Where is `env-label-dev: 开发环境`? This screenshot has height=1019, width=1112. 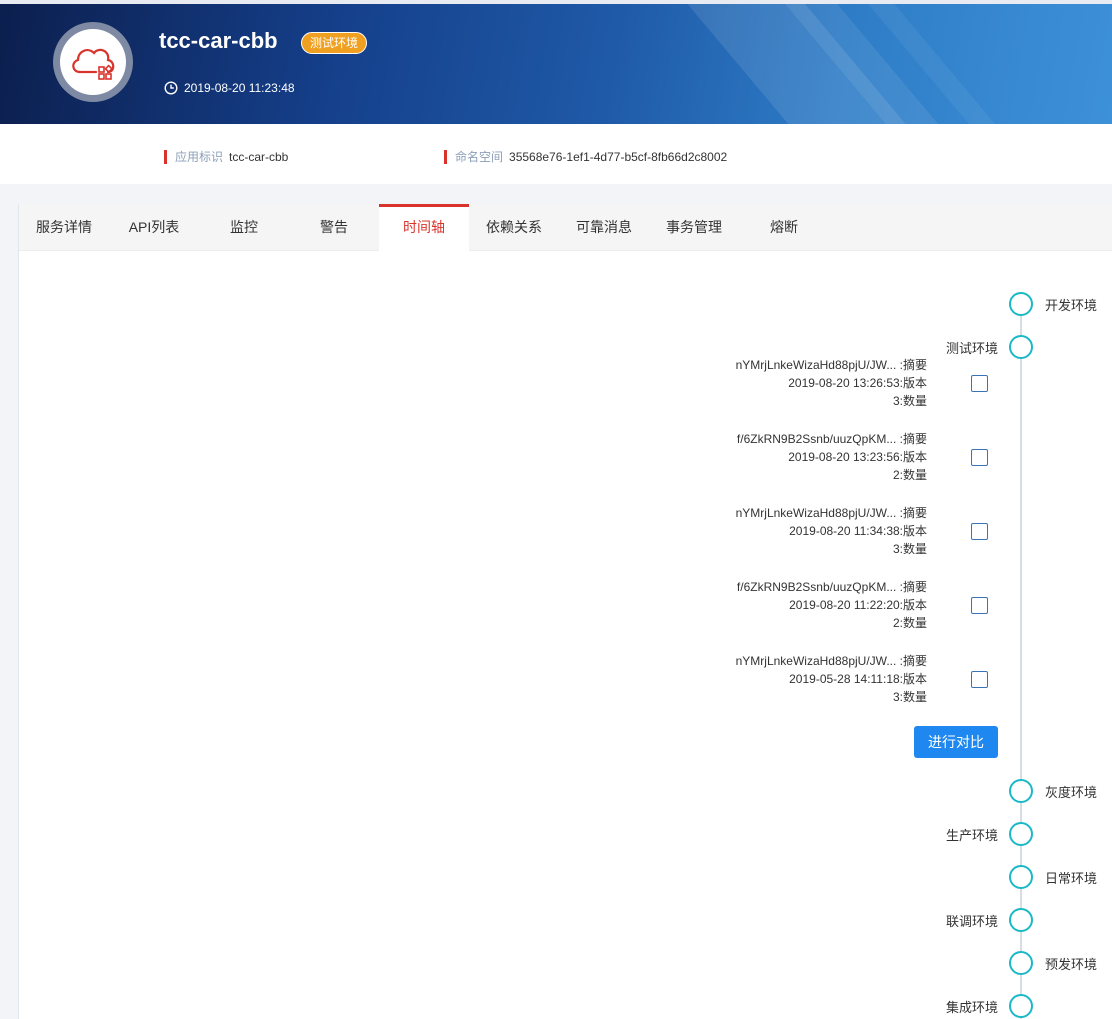 env-label-dev: 开发环境 is located at coordinates (1071, 304).